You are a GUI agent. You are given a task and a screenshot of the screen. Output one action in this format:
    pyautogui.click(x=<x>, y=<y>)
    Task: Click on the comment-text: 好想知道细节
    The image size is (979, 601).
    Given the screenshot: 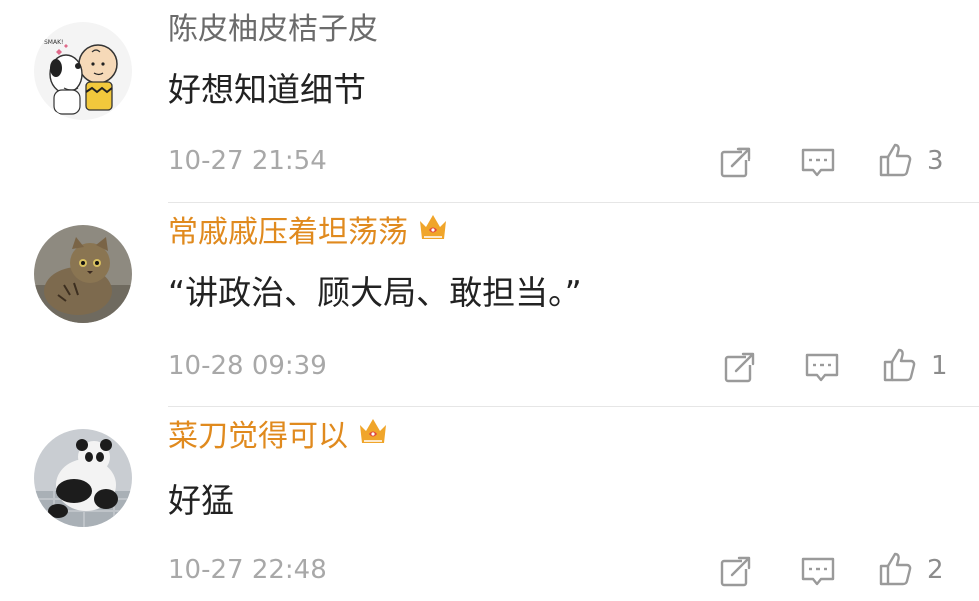 What is the action you would take?
    pyautogui.click(x=267, y=89)
    